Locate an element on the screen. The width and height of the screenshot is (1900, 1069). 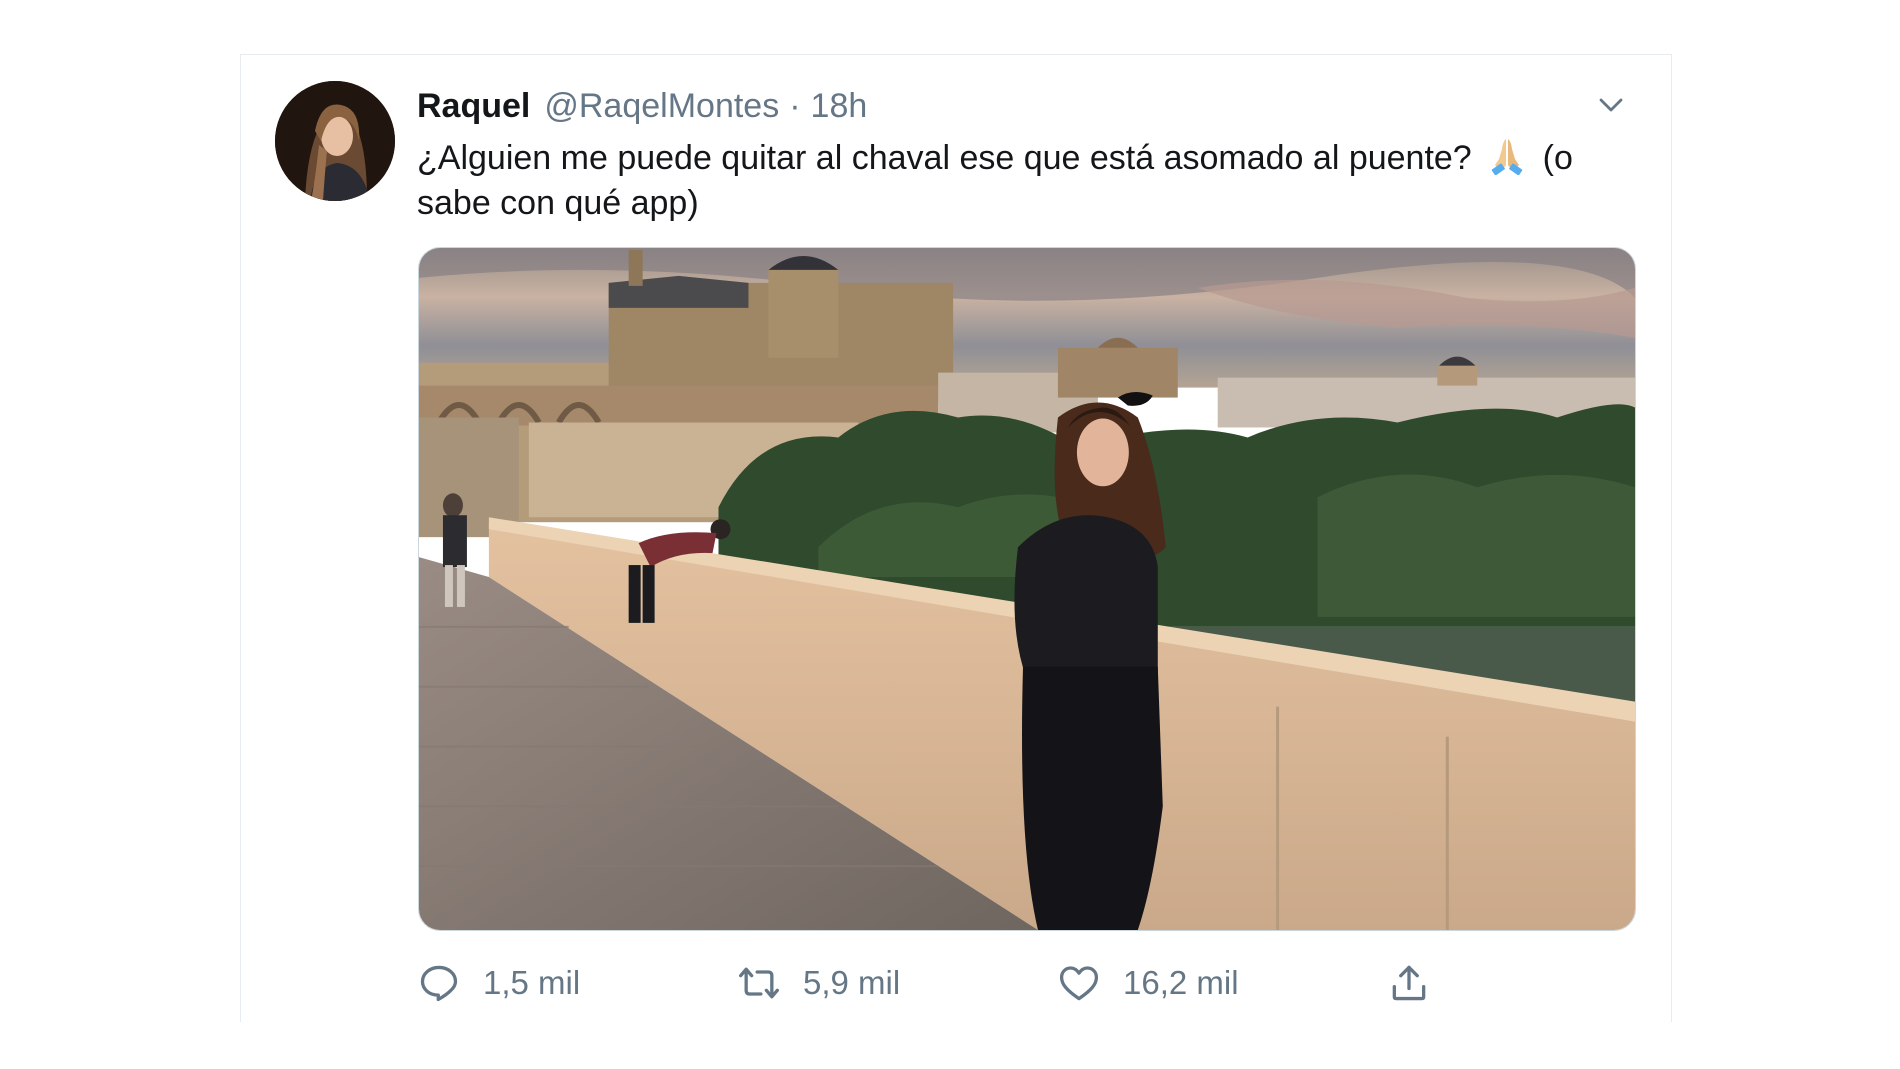
chevron-down-icon is located at coordinates (1611, 105).